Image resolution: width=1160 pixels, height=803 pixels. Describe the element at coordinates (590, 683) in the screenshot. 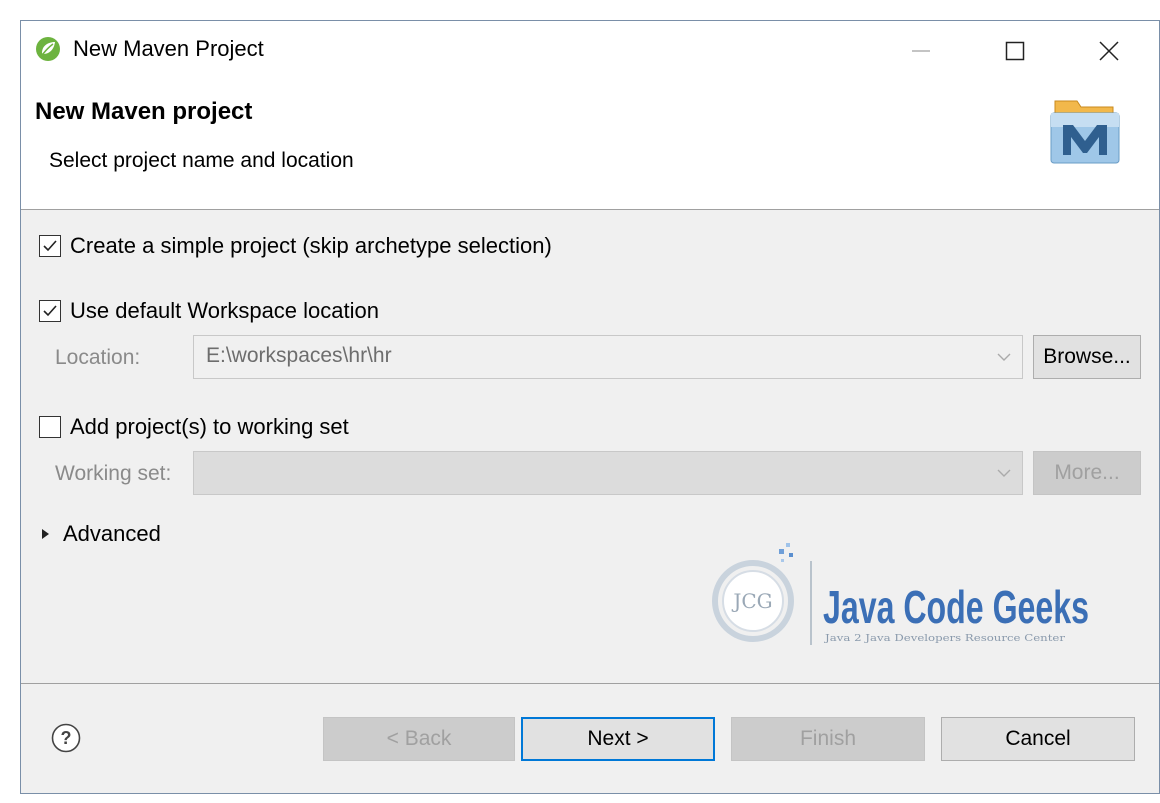

I see `footer-separator` at that location.